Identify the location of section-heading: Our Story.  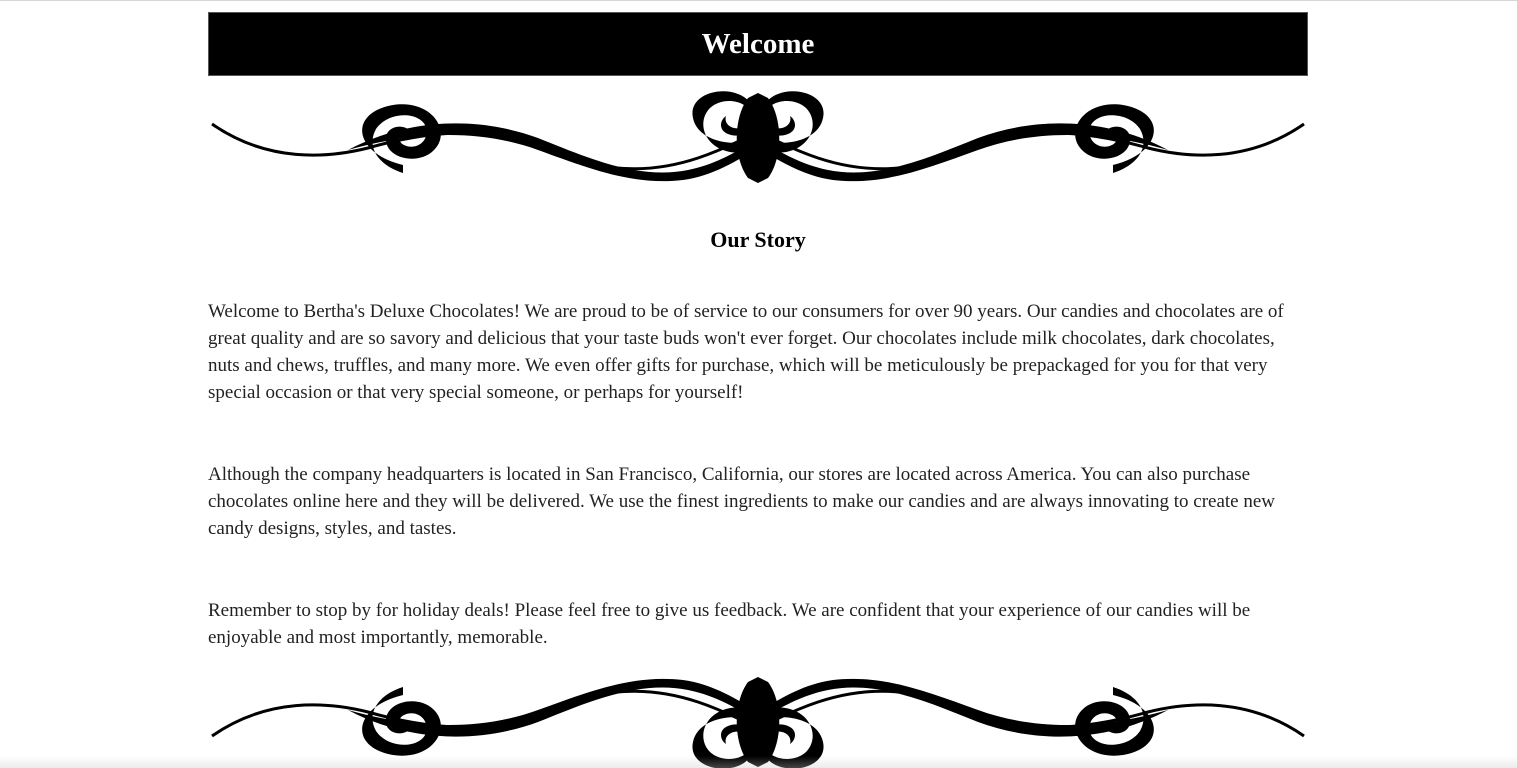
(758, 239).